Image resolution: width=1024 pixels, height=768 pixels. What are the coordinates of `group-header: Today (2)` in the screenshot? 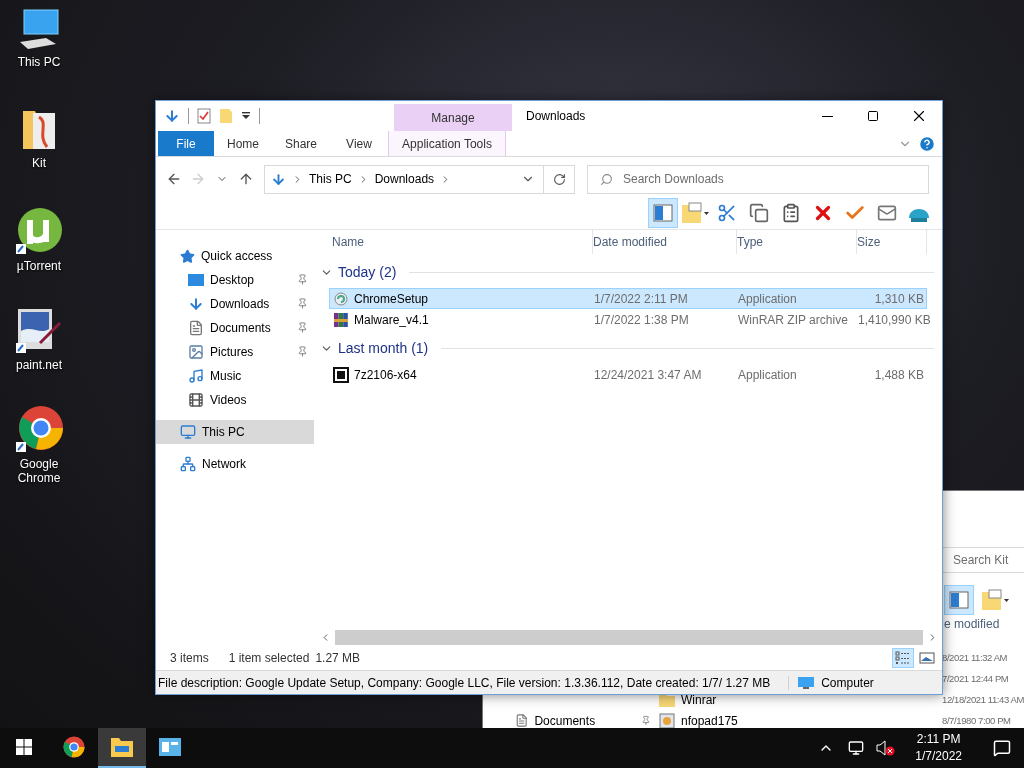 It's located at (627, 272).